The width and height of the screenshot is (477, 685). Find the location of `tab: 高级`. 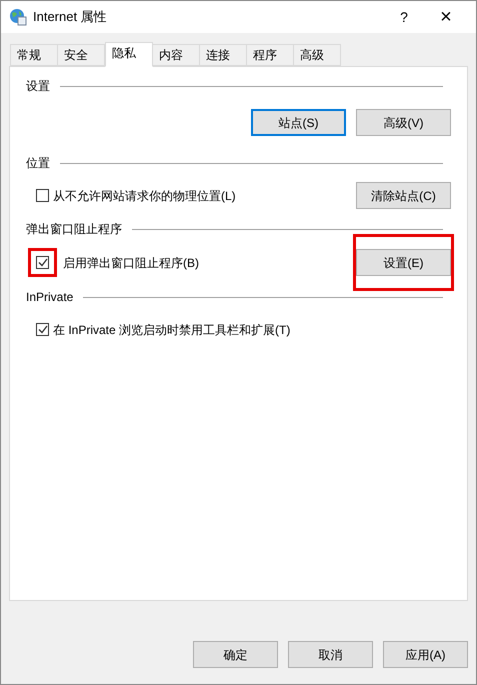

tab: 高级 is located at coordinates (317, 55).